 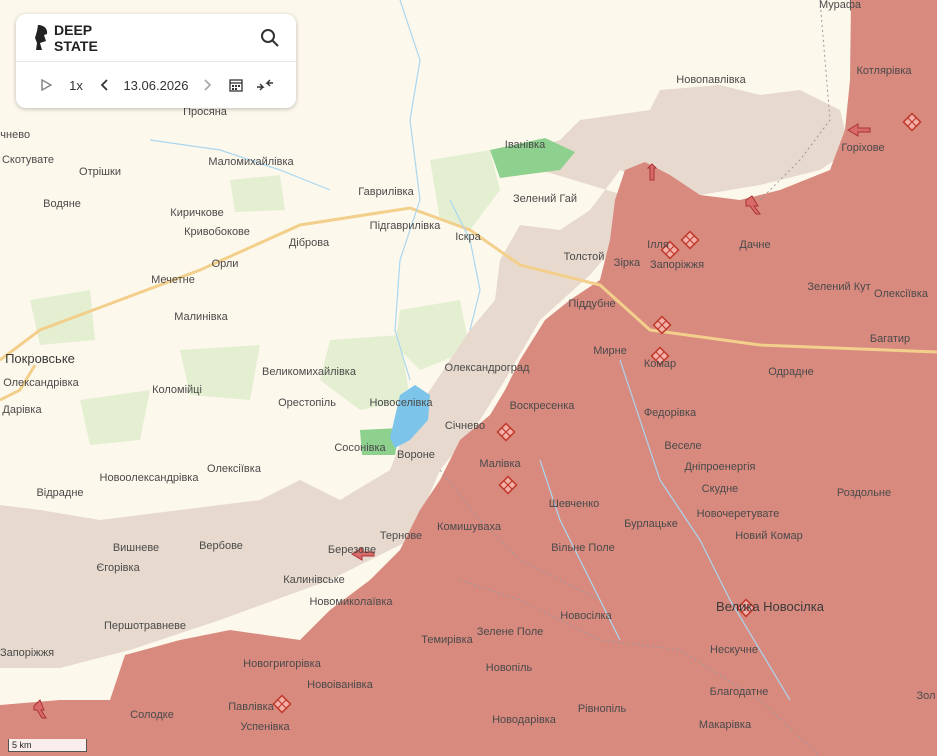 I want to click on place-label: Піддубне, so click(x=591, y=304).